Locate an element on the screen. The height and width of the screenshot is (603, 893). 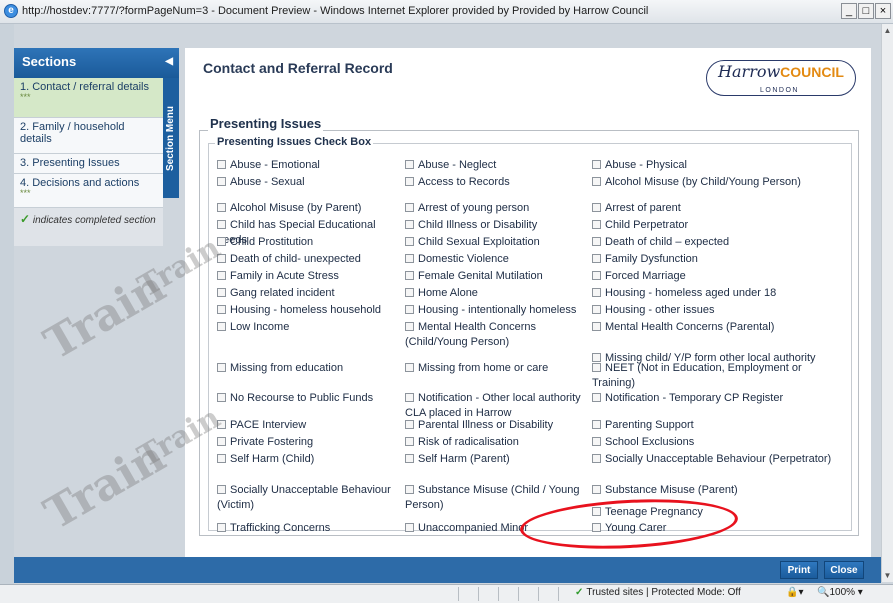
issue-checkbox: Young Carer is located at coordinates (712, 528).